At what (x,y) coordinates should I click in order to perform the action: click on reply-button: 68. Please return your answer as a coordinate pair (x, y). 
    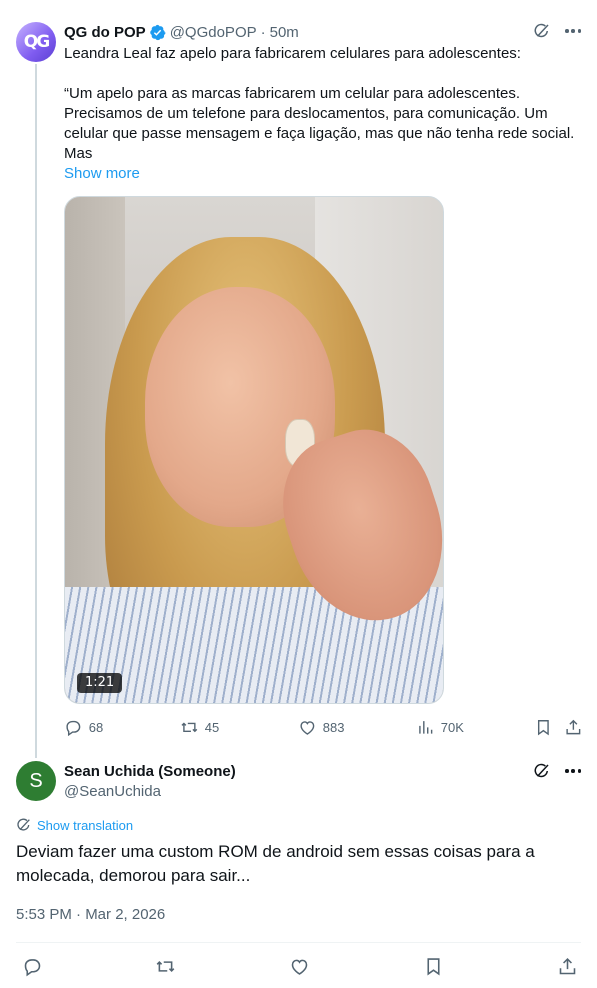
    Looking at the image, I should click on (83, 727).